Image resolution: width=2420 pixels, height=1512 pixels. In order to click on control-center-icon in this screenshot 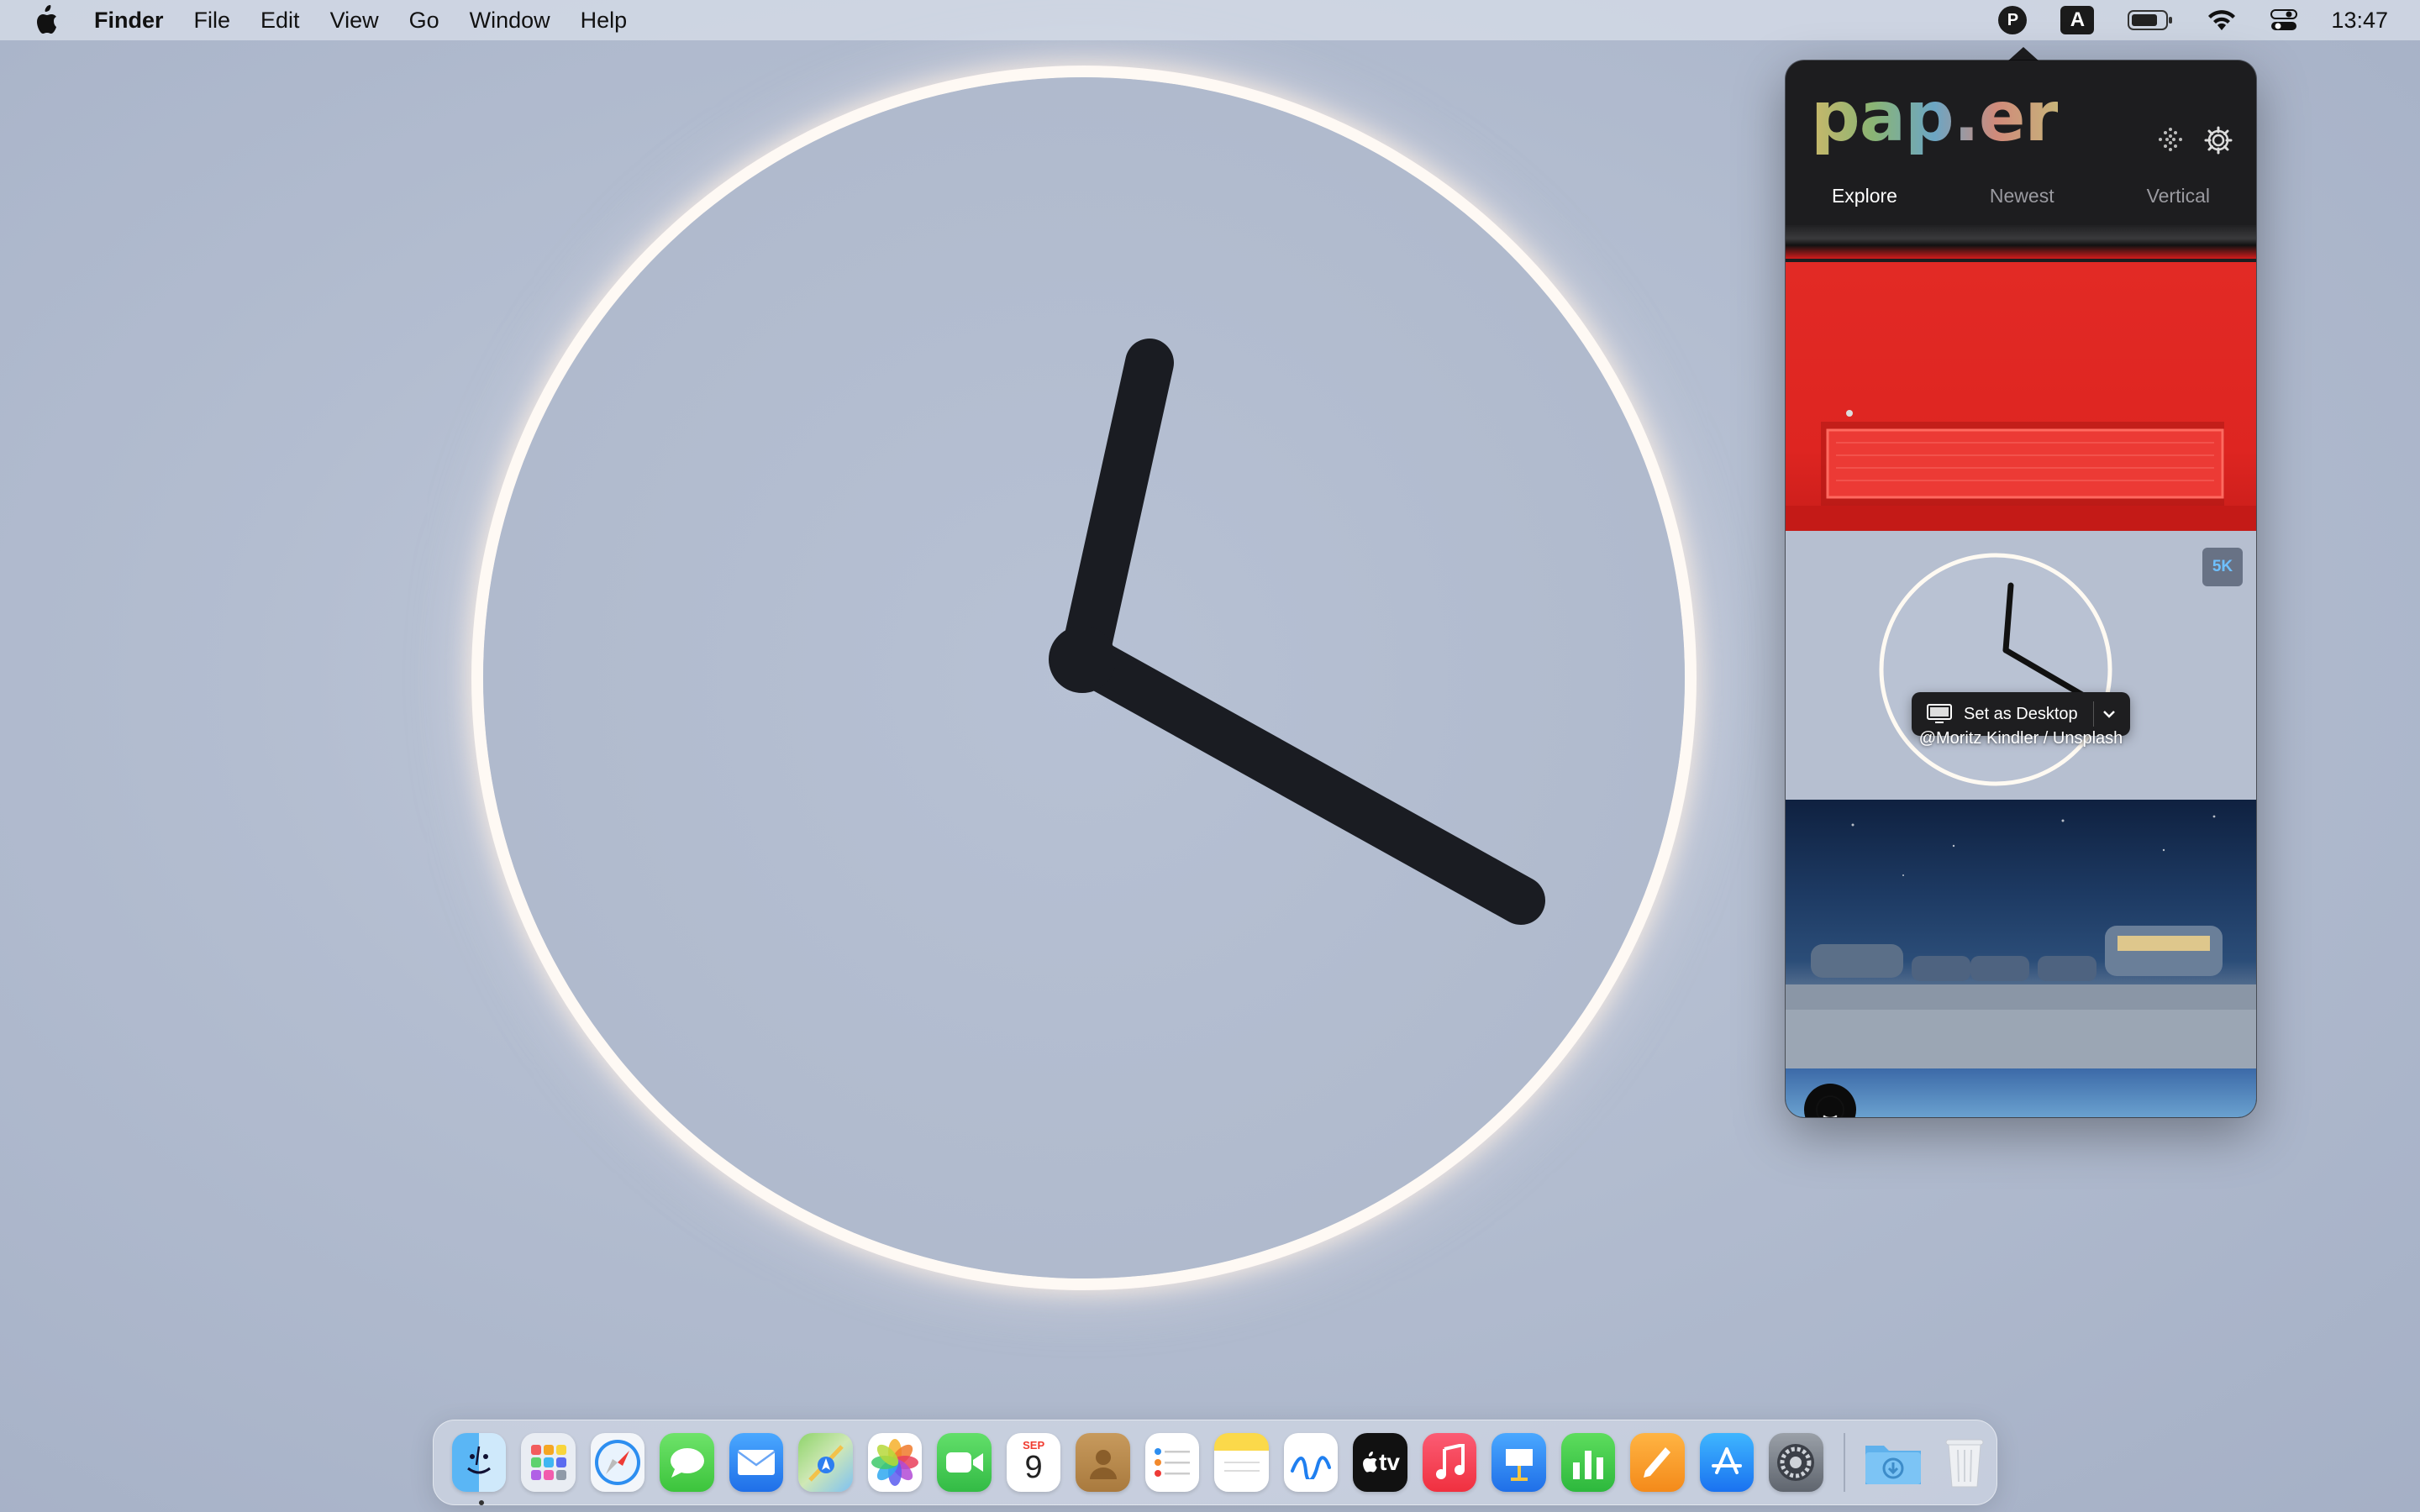, I will do `click(2284, 20)`.